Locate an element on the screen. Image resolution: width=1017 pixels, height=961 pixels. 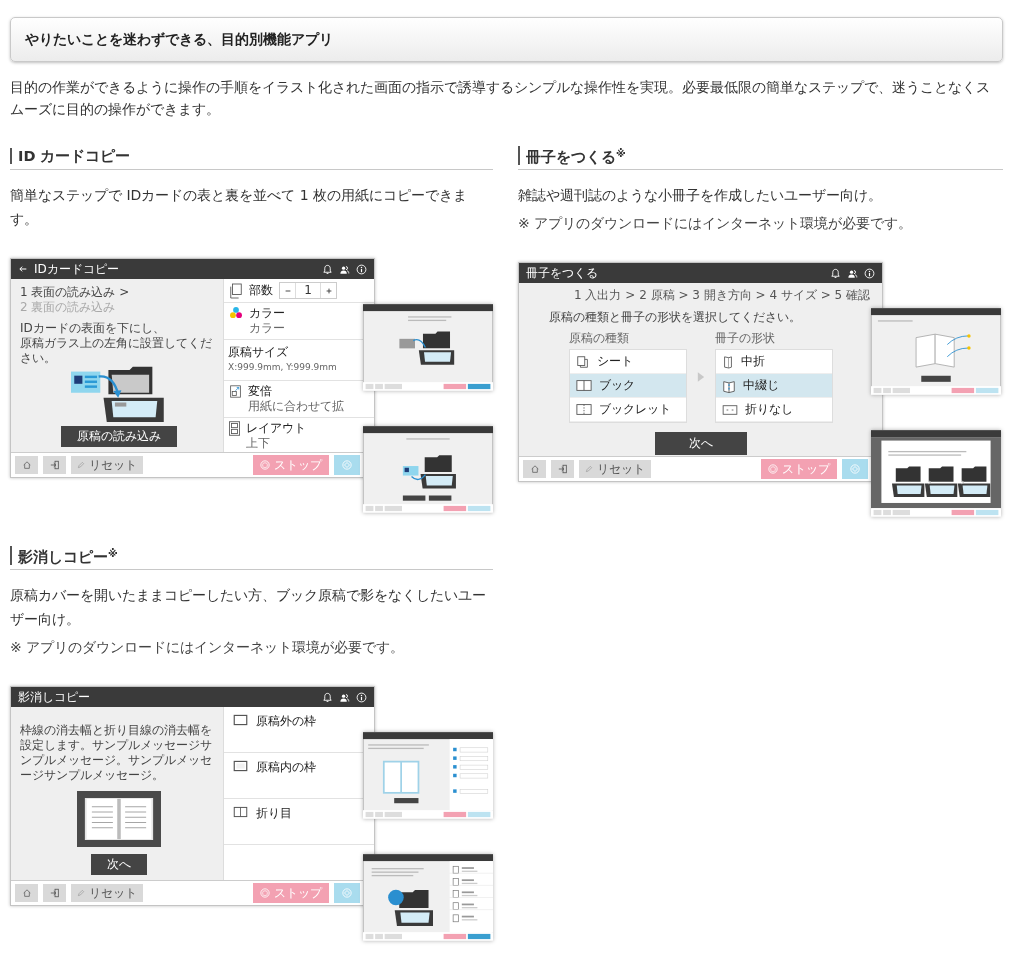
section-description: 原稿カバーを開いたままコピーしたい方、ブック原稿で影をなくしたいユーザー向け。 is located at coordinates (248, 607).